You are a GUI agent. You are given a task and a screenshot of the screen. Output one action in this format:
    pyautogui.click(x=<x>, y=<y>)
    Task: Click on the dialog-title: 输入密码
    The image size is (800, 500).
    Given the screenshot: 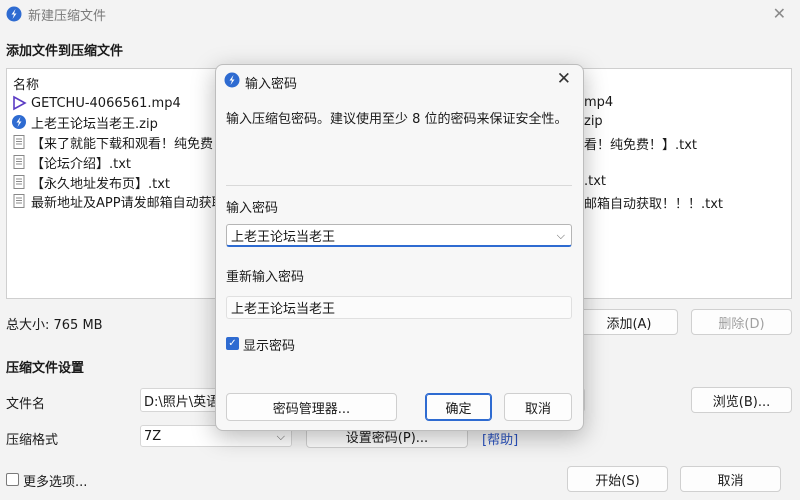 What is the action you would take?
    pyautogui.click(x=271, y=84)
    